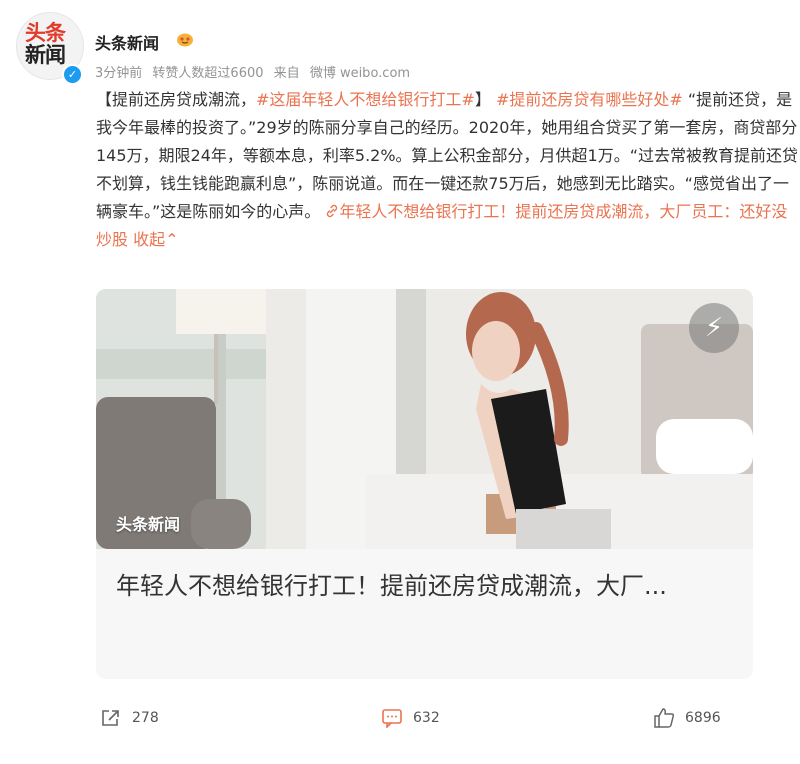 Image resolution: width=800 pixels, height=764 pixels. What do you see at coordinates (129, 718) in the screenshot?
I see `repost-button: 278` at bounding box center [129, 718].